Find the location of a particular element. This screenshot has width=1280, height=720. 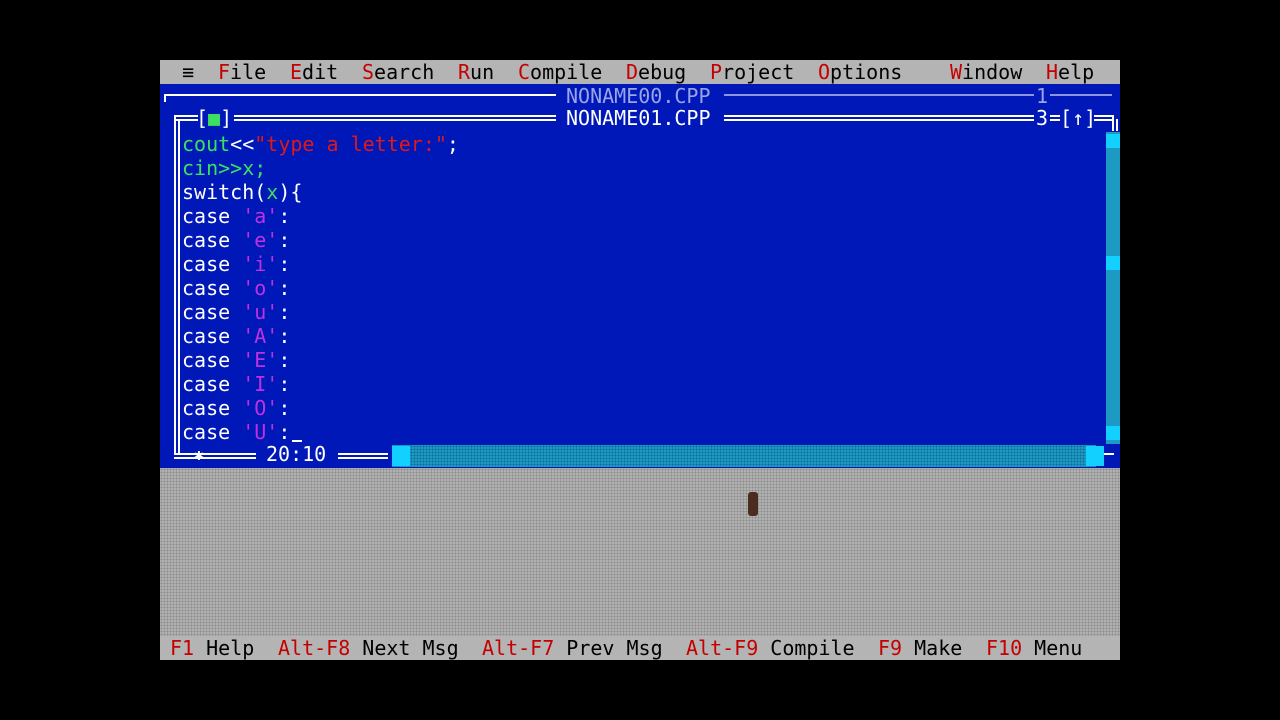

menu-project-label: roject is located at coordinates (758, 72).